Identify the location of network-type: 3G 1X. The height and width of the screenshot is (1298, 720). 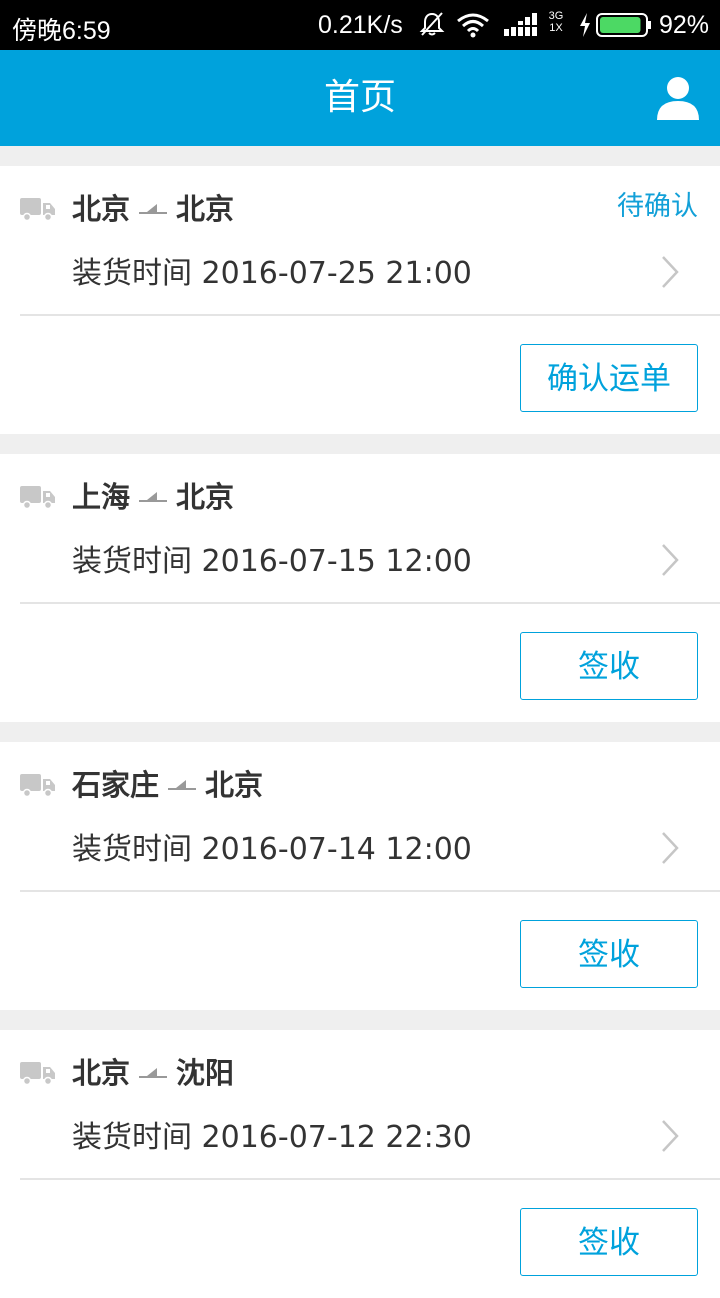
(556, 22).